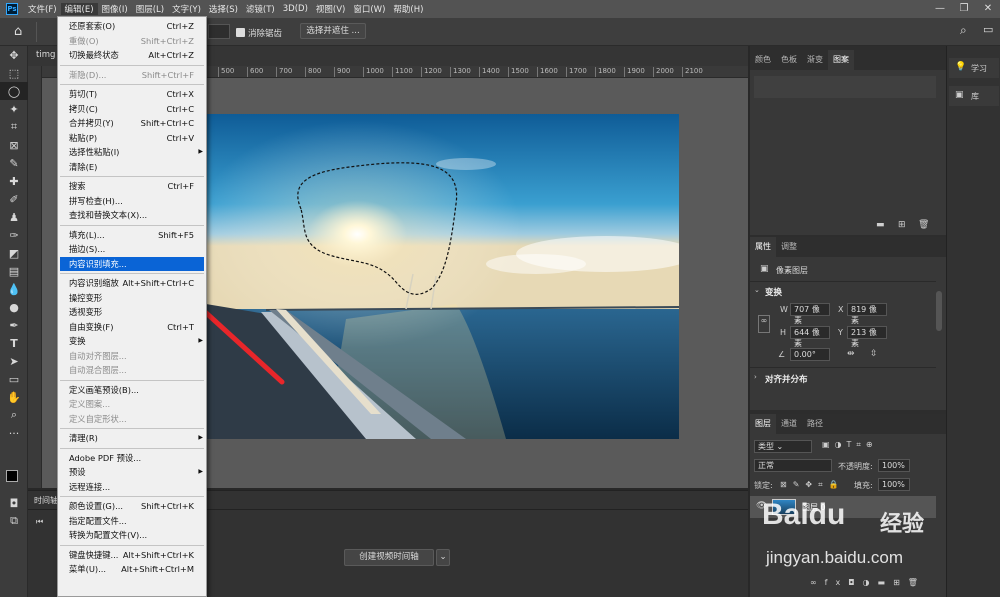  I want to click on chevron-down-icon: ⌄, so click(757, 290).